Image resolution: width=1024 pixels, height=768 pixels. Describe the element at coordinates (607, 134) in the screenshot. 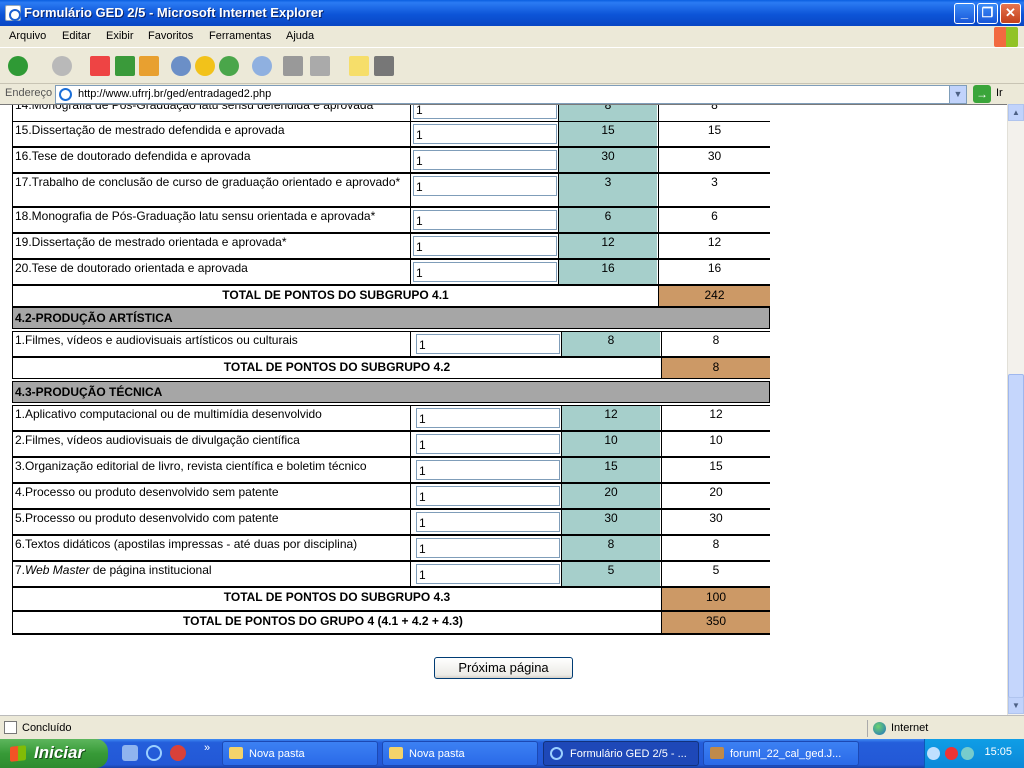

I see `row-max: 15` at that location.